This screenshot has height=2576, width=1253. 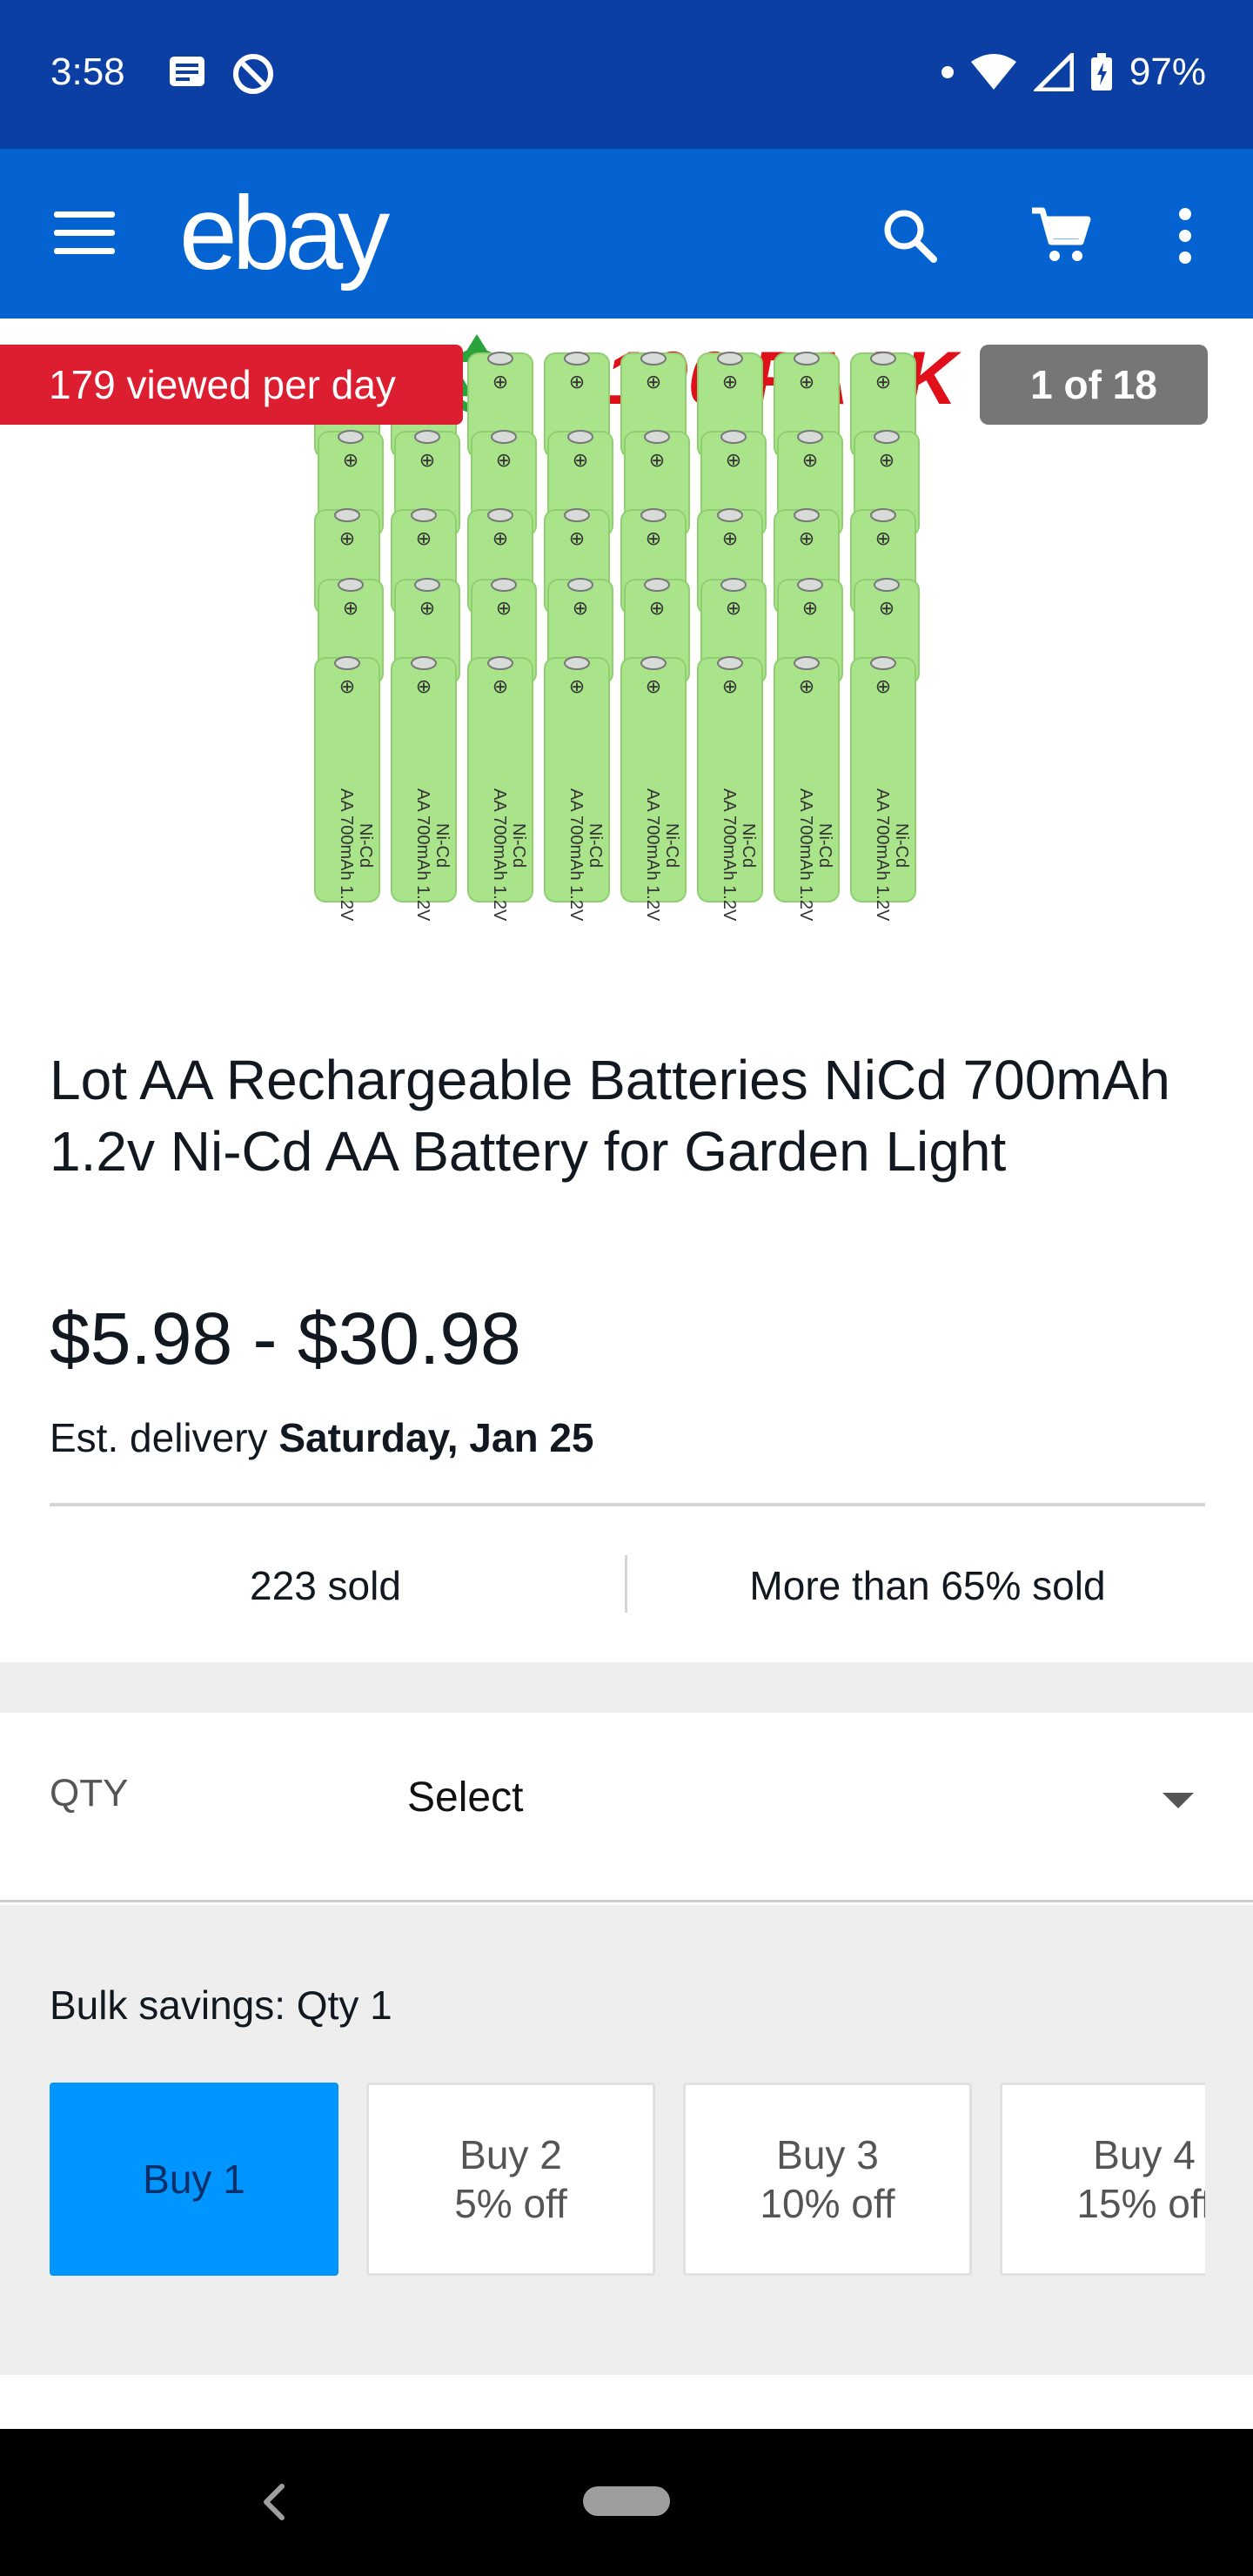 I want to click on battery-percent: 97%, so click(x=1167, y=71).